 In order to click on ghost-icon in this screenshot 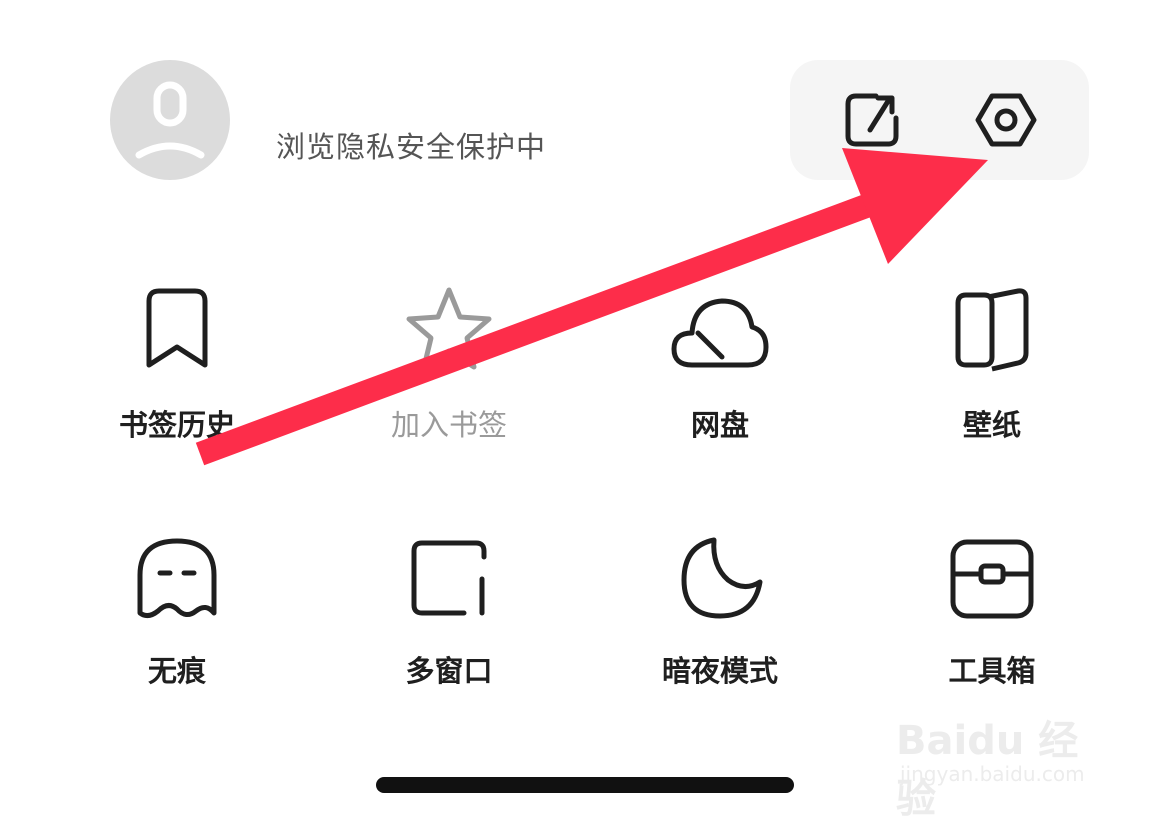, I will do `click(177, 578)`.